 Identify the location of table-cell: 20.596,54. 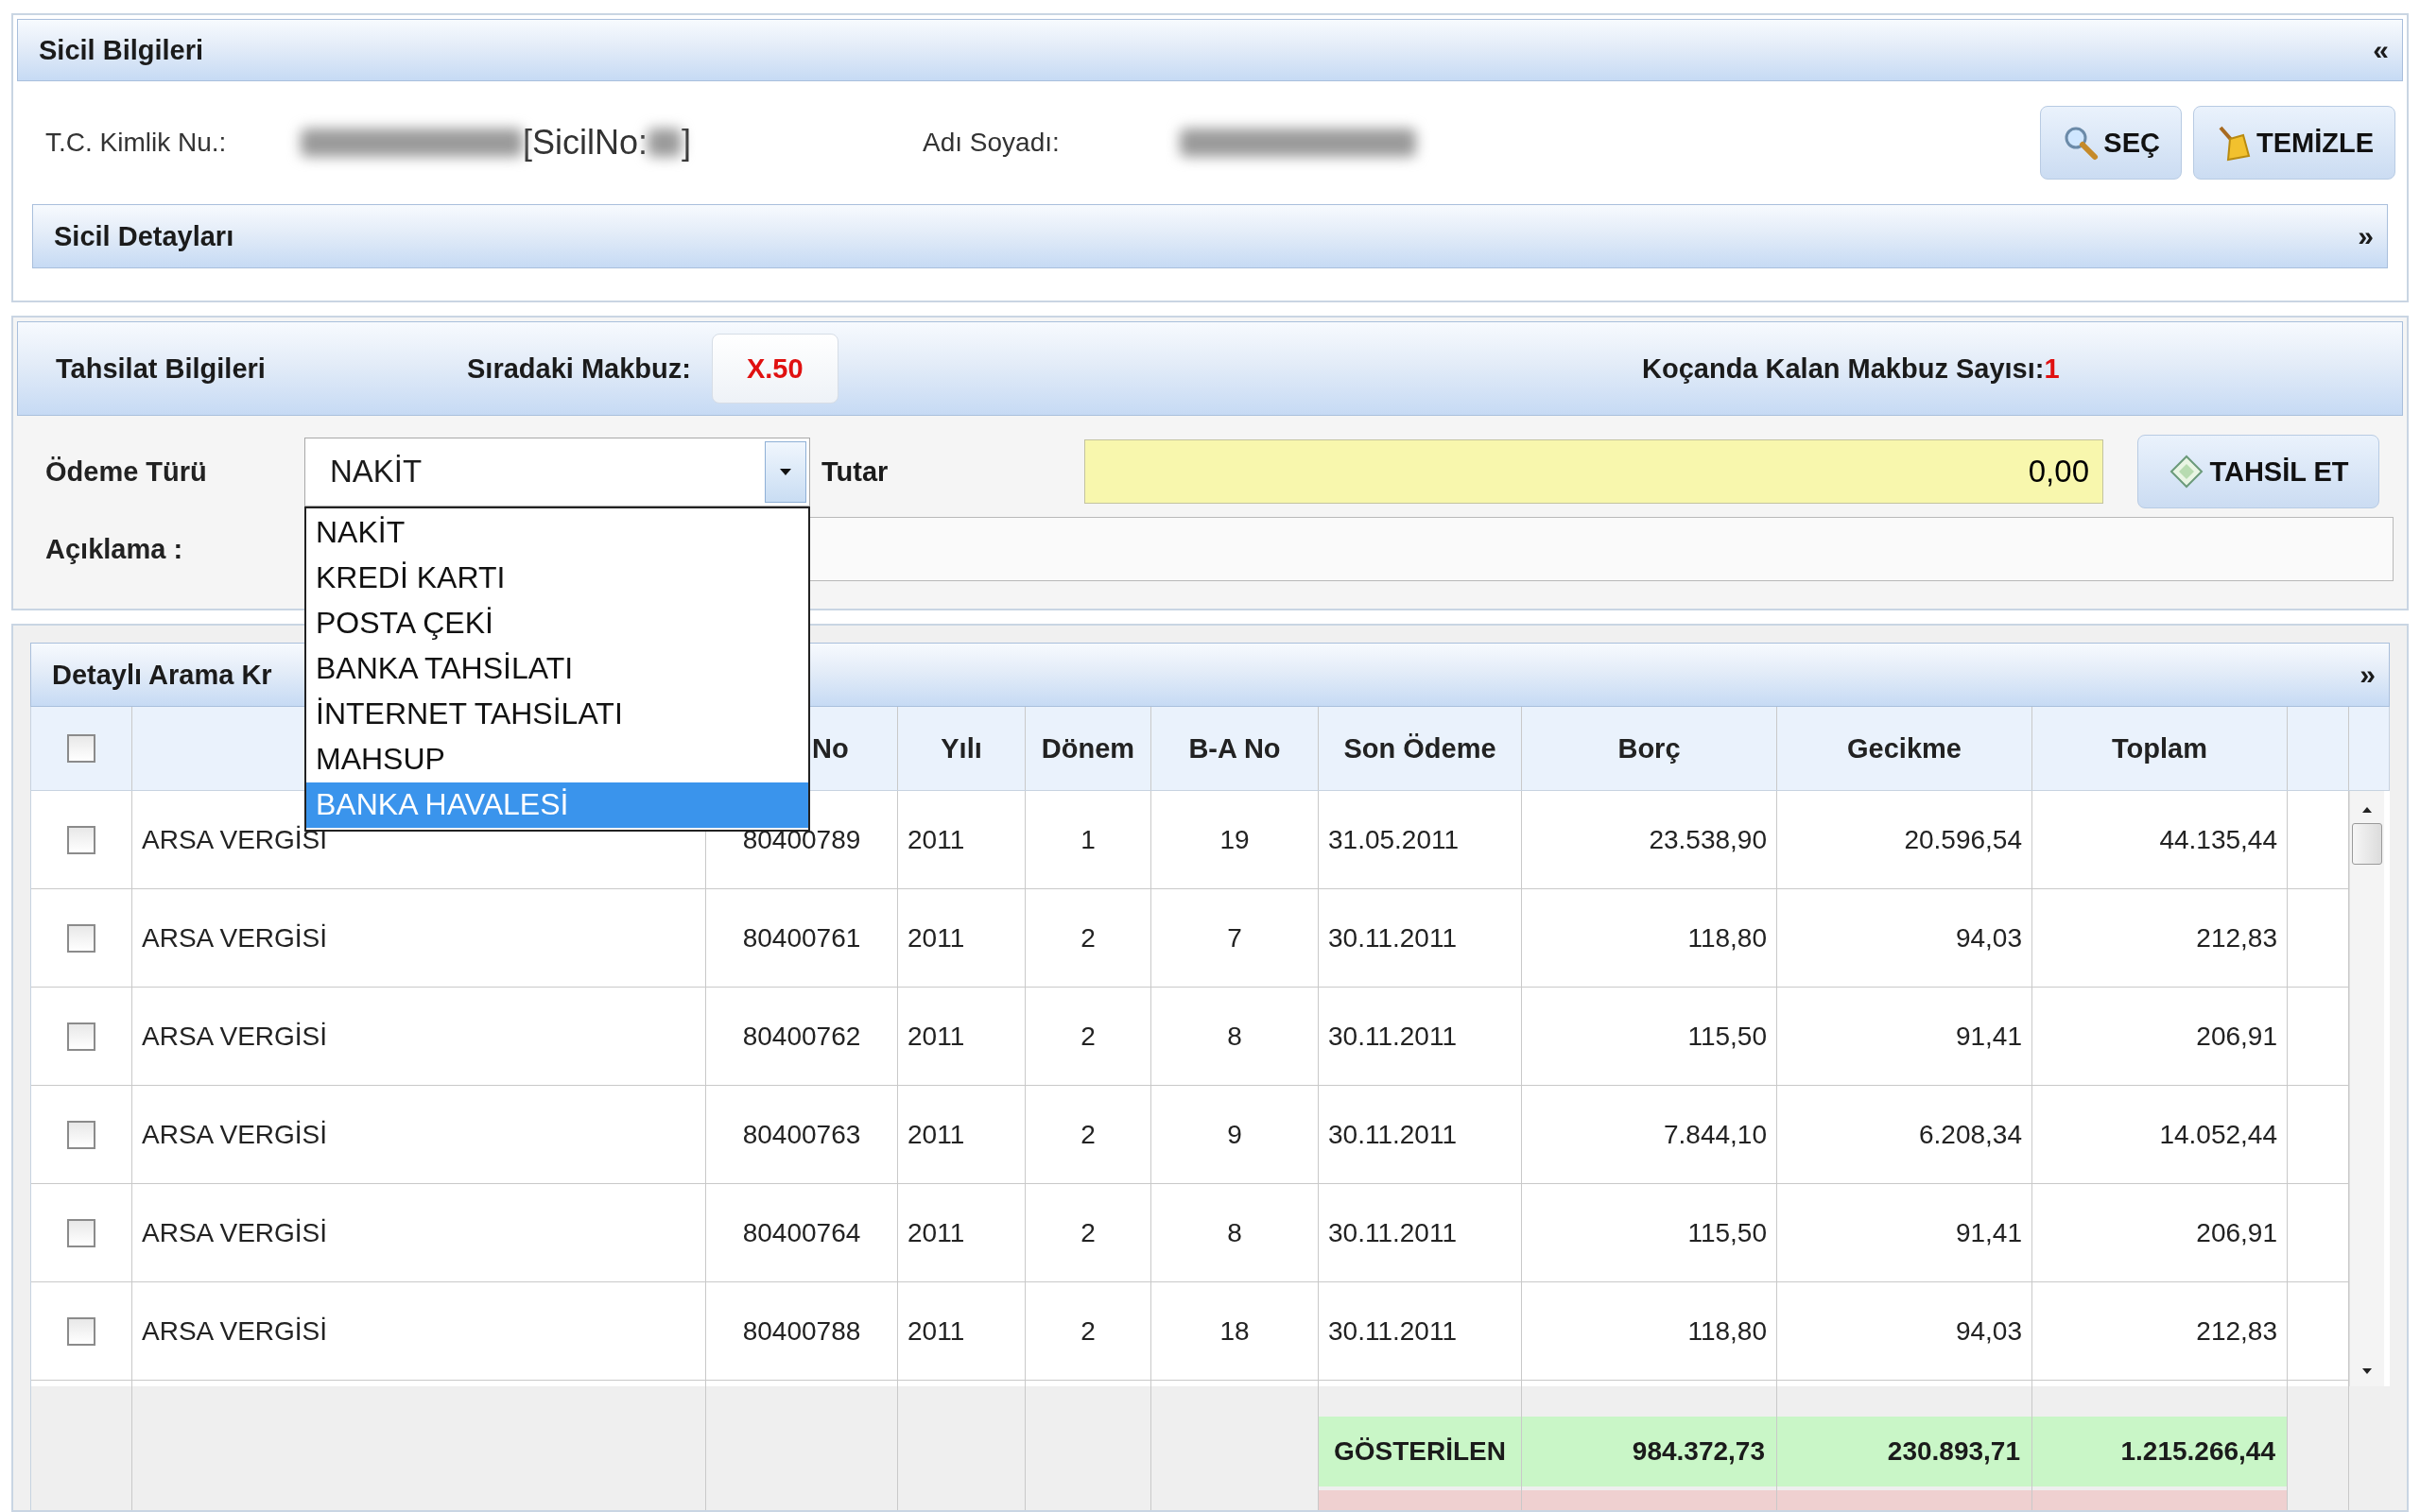
(1963, 839).